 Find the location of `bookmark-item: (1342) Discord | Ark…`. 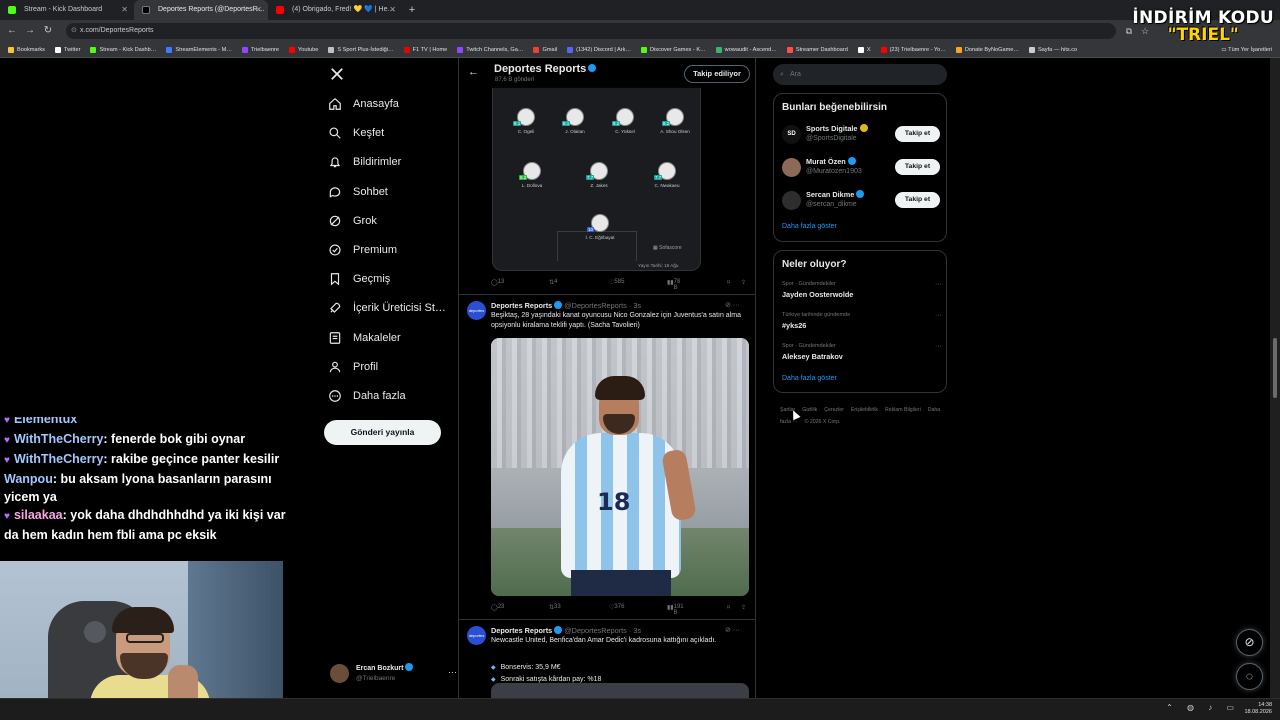

bookmark-item: (1342) Discord | Ark… is located at coordinates (599, 49).